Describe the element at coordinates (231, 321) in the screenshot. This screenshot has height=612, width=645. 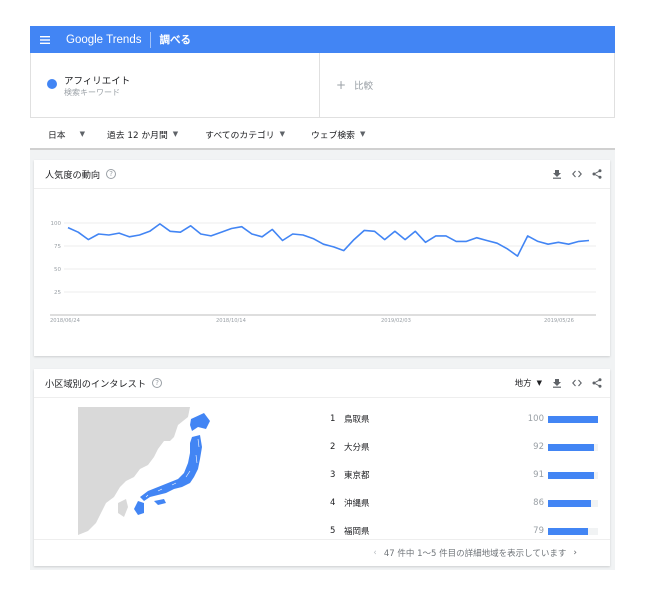
I see `x-tick-label: 2018/10/14` at that location.